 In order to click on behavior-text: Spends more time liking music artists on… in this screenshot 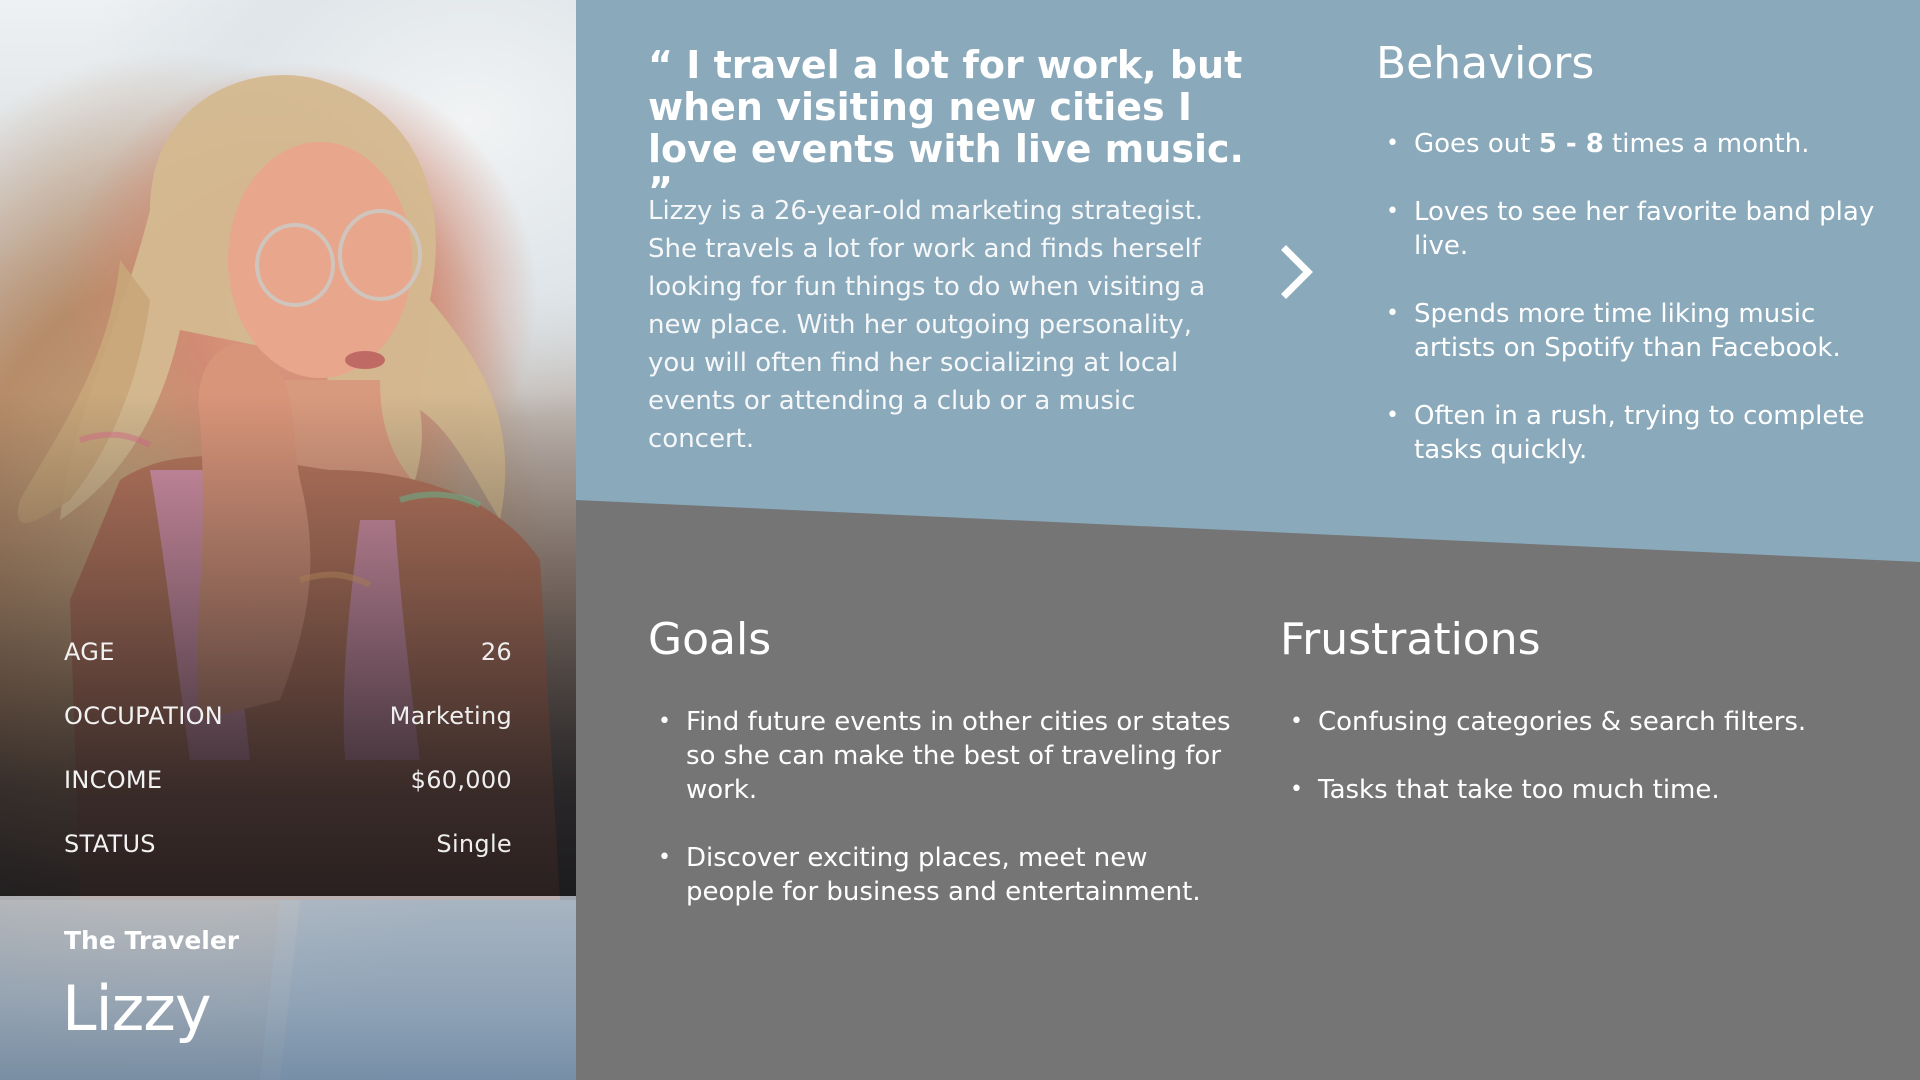, I will do `click(1627, 331)`.